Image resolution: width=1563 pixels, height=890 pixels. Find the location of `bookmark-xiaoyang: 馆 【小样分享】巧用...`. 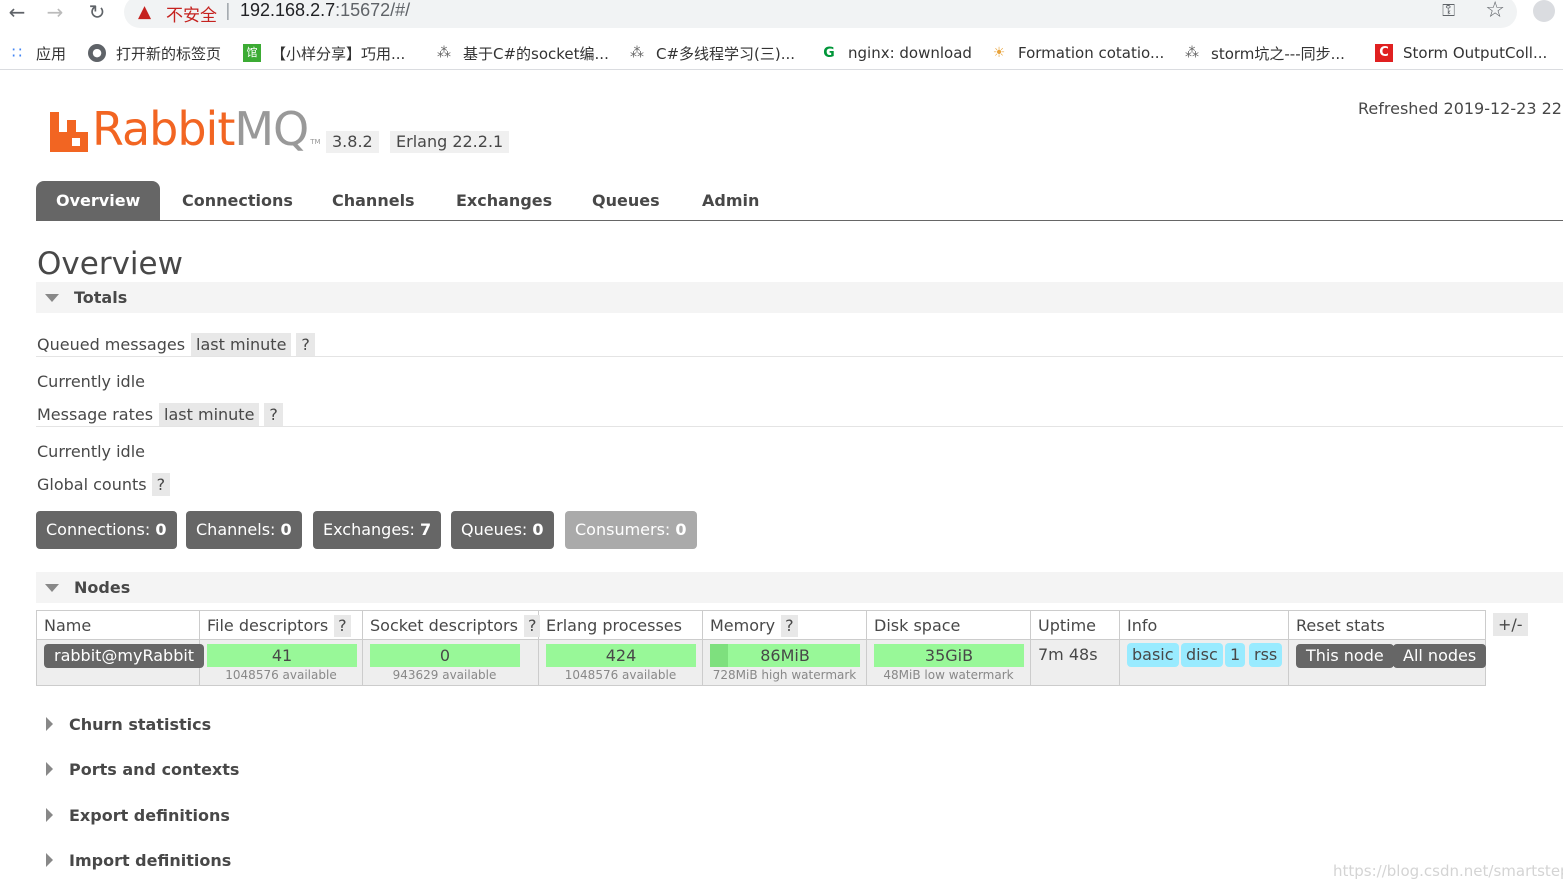

bookmark-xiaoyang: 馆 【小样分享】巧用... is located at coordinates (324, 53).